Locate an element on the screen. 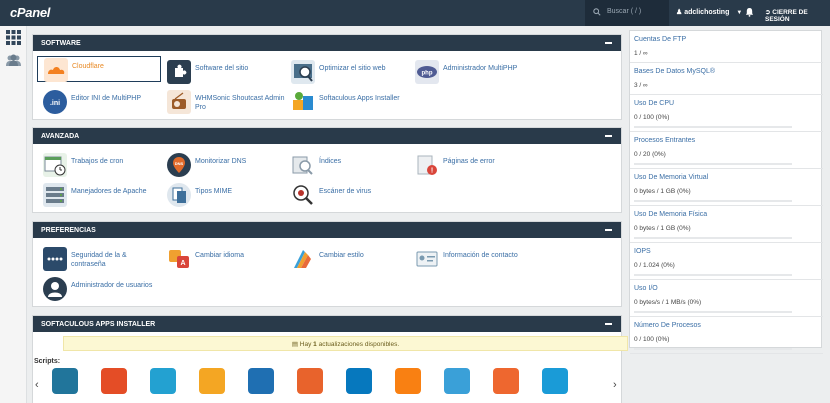  search-input: Buscar ( / ) is located at coordinates (624, 11).